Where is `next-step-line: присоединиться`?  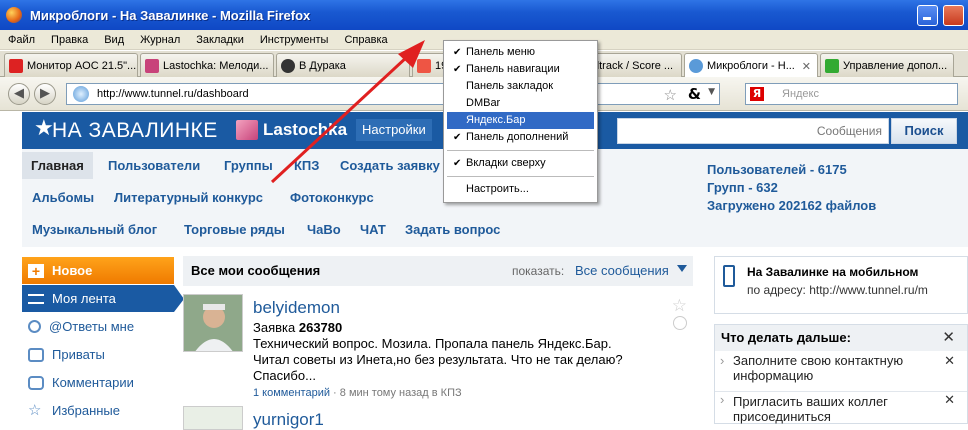 next-step-line: присоединиться is located at coordinates (782, 416).